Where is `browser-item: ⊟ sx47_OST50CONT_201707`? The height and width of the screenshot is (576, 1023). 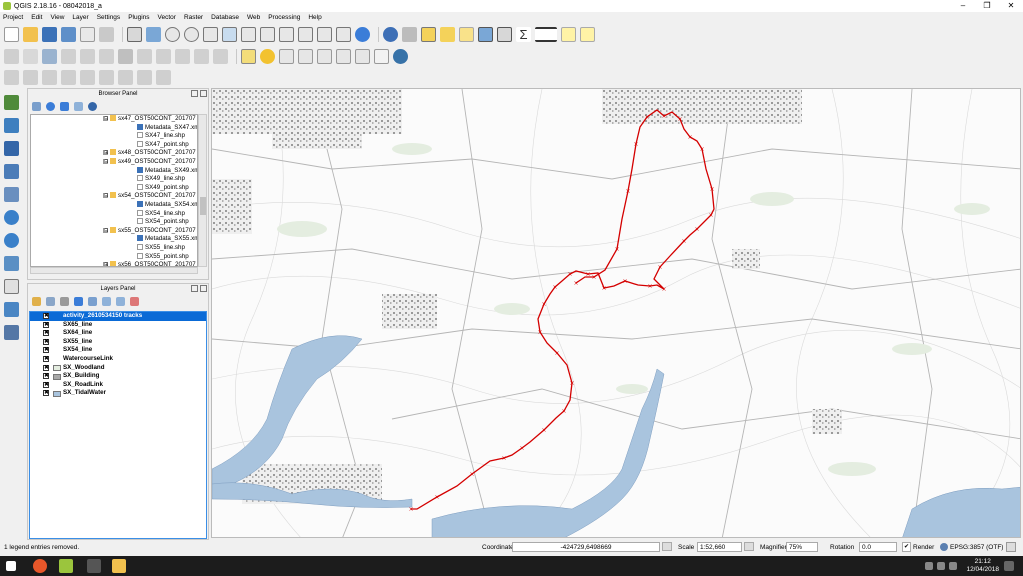
browser-item: ⊟ sx47_OST50CONT_201707 is located at coordinates (114, 119).